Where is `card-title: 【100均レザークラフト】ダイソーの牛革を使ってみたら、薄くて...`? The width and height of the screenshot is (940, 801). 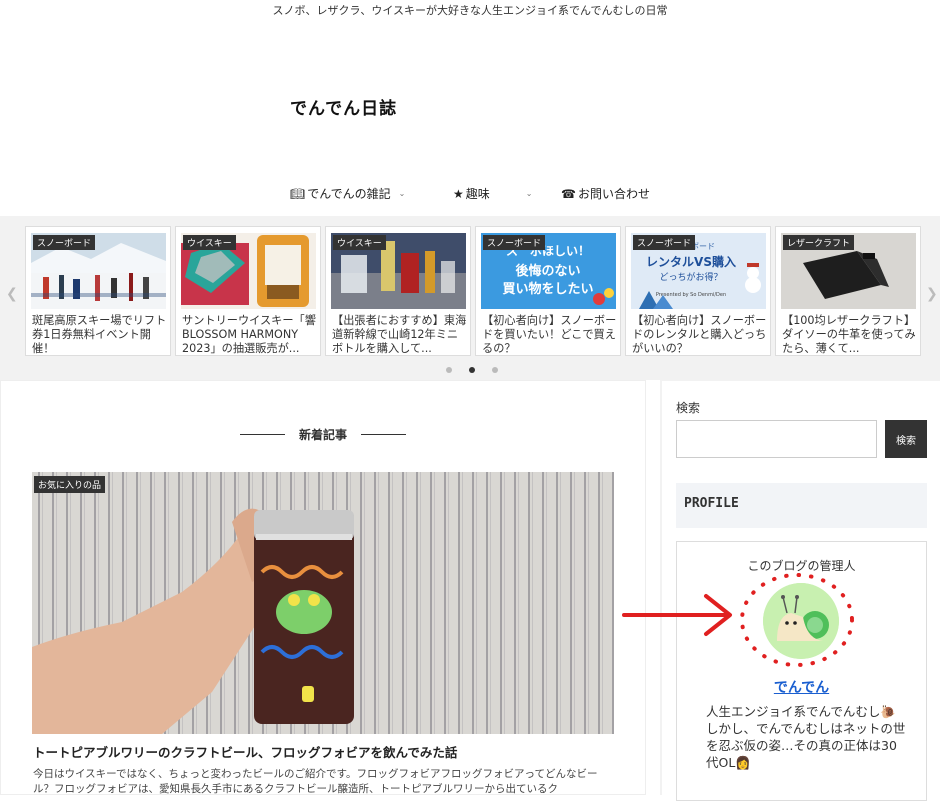
card-title: 【100均レザークラフト】ダイソーの牛革を使ってみたら、薄くて... is located at coordinates (849, 334).